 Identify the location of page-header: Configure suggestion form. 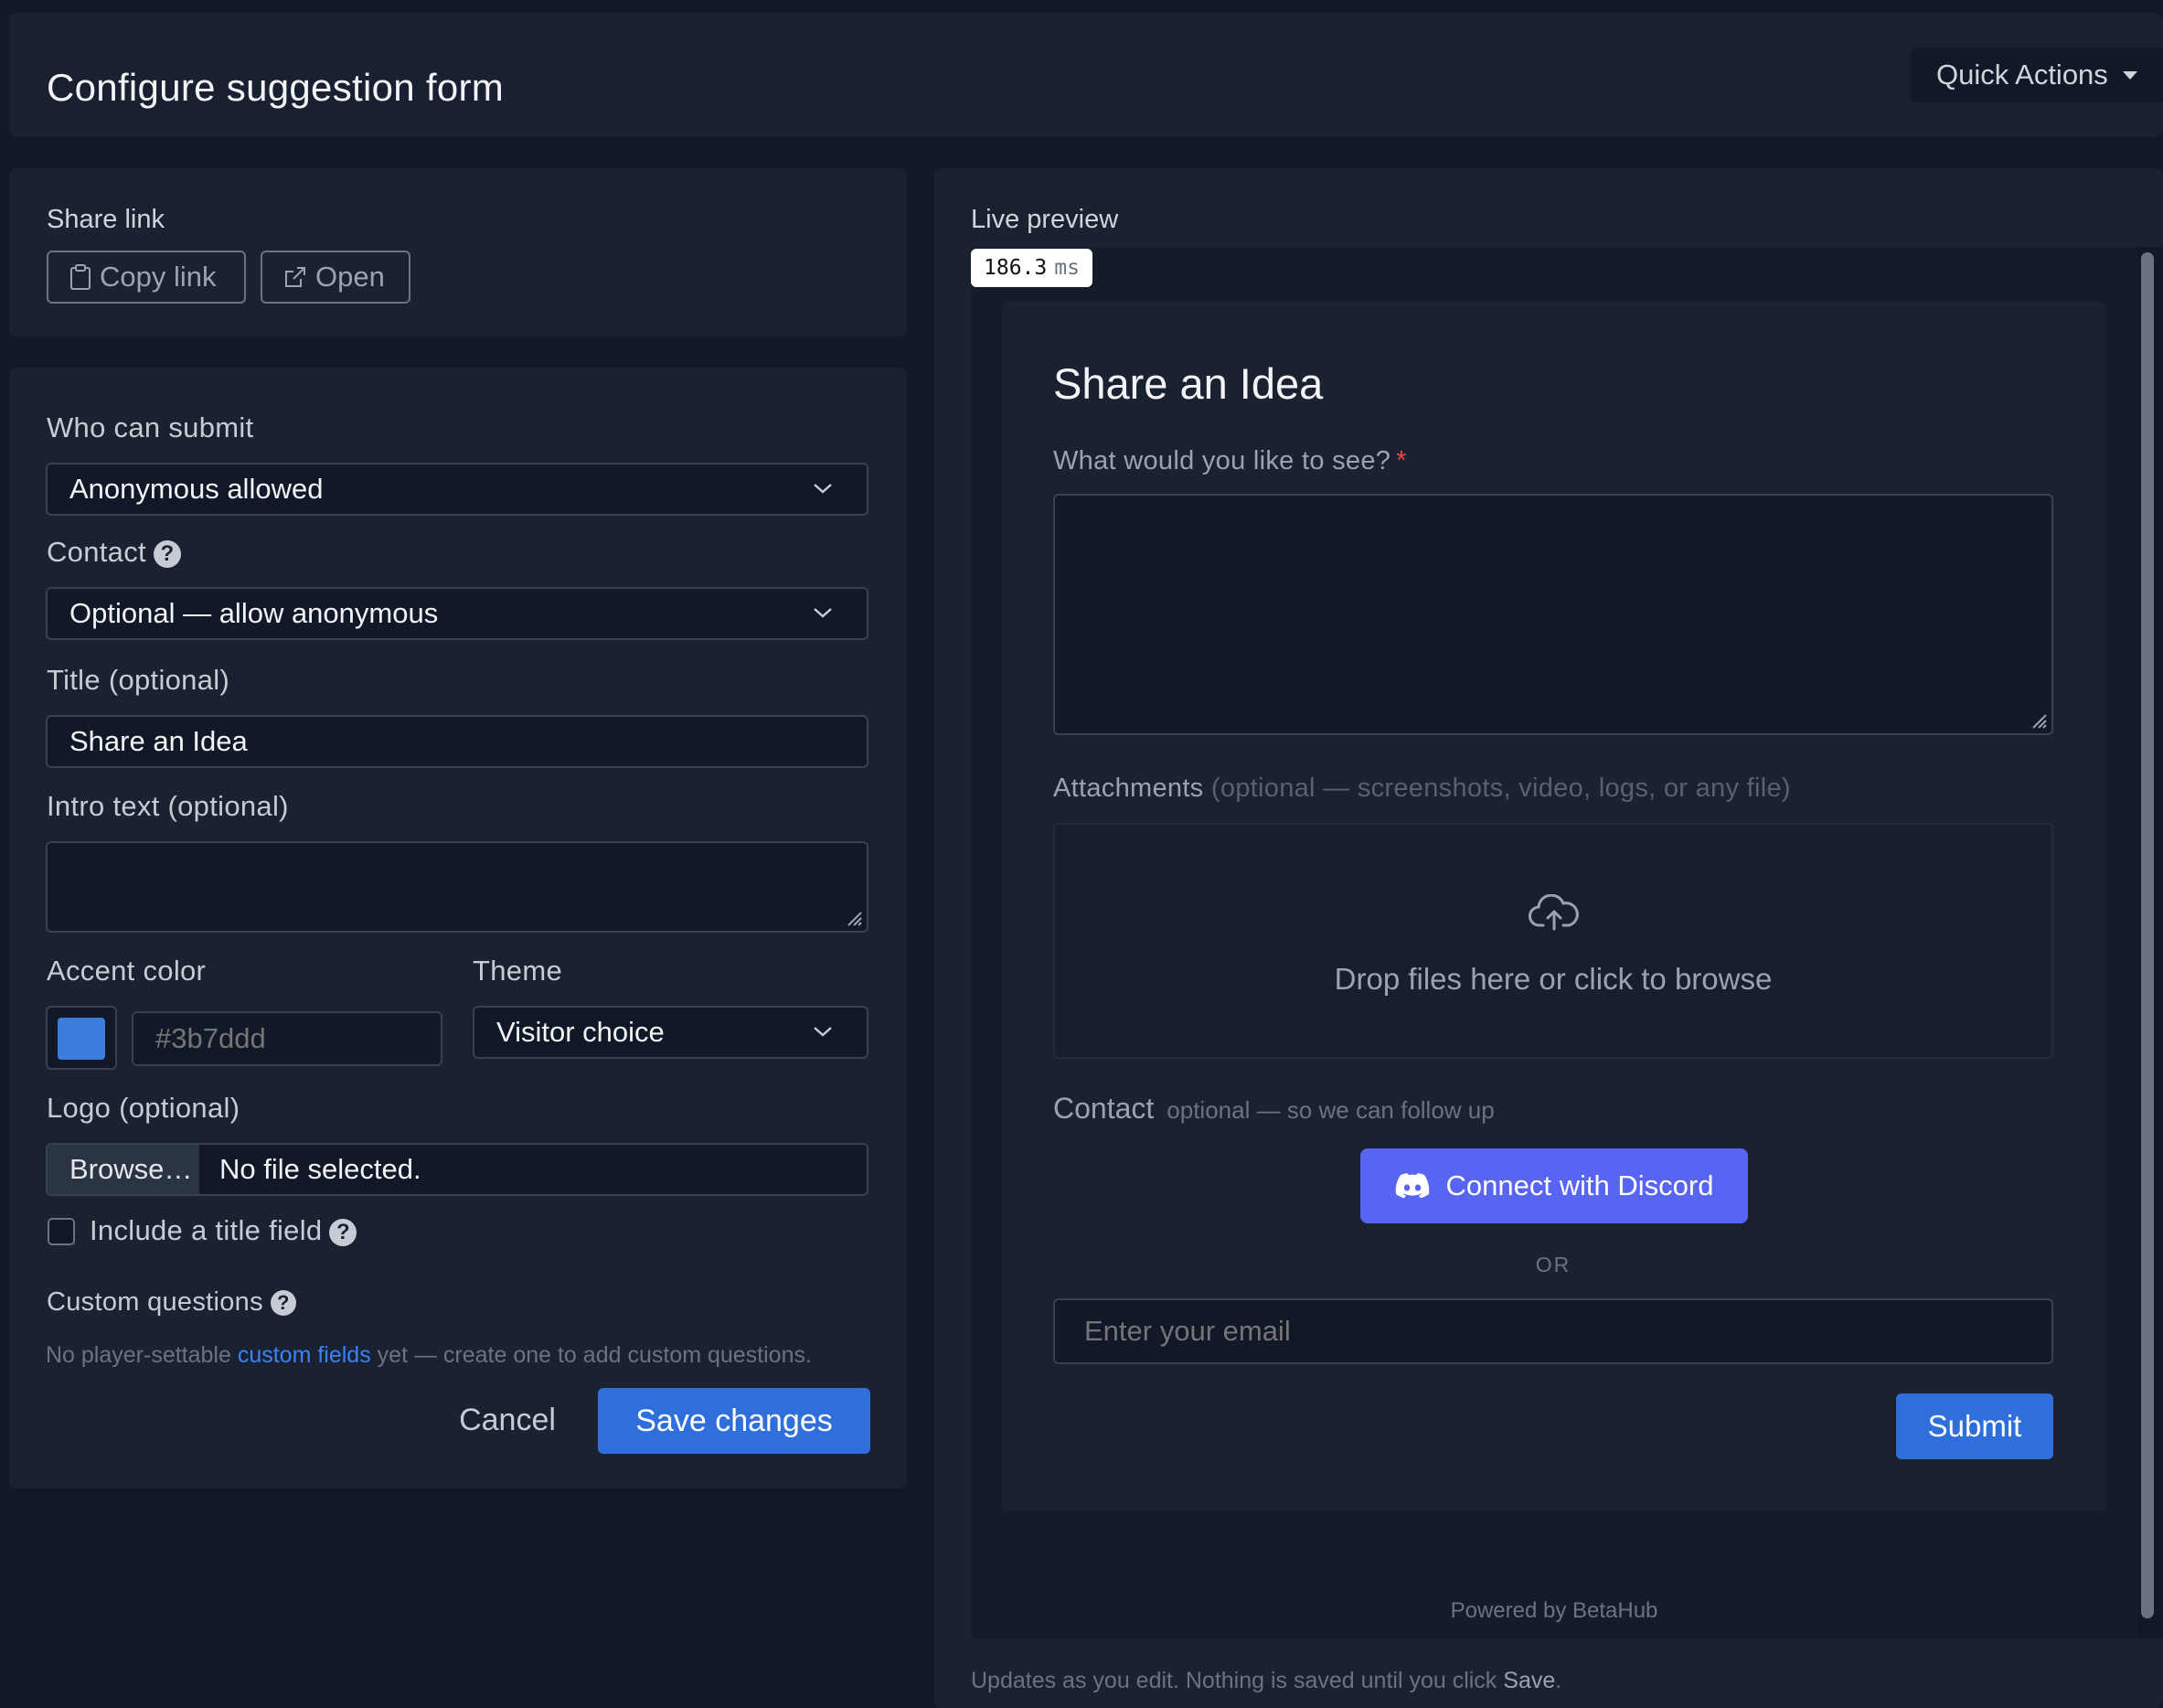
(1086, 75).